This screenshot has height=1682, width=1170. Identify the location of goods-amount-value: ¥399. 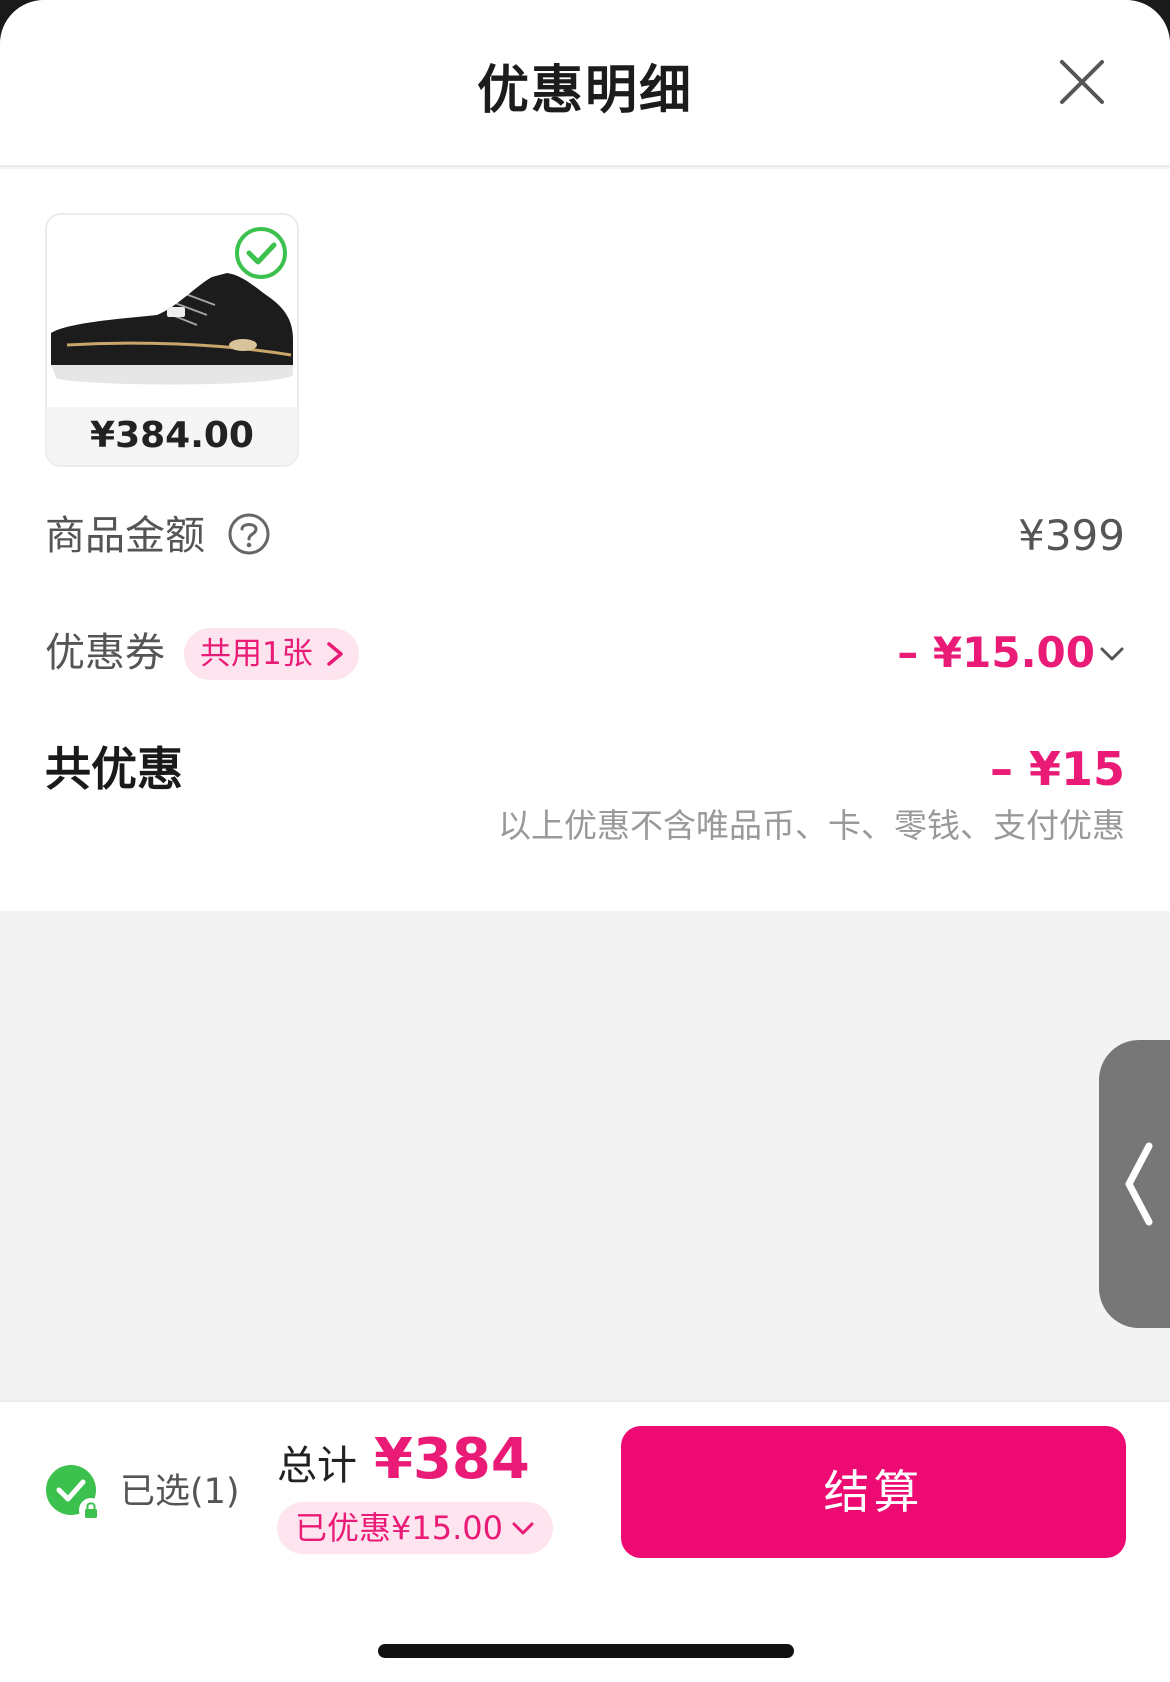
(1071, 535).